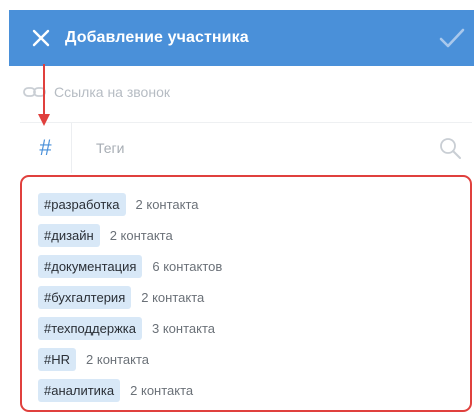  What do you see at coordinates (157, 37) in the screenshot?
I see `page-title: Добавление участника` at bounding box center [157, 37].